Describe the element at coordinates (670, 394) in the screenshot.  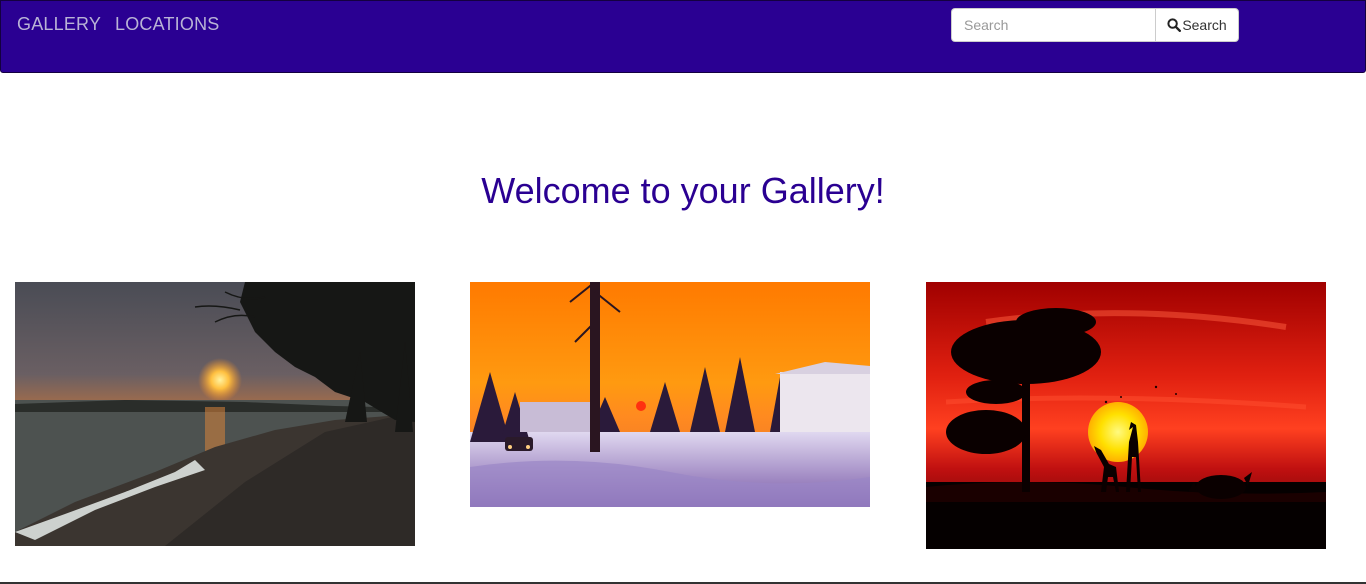
I see `gallery-image-winter-sunset` at that location.